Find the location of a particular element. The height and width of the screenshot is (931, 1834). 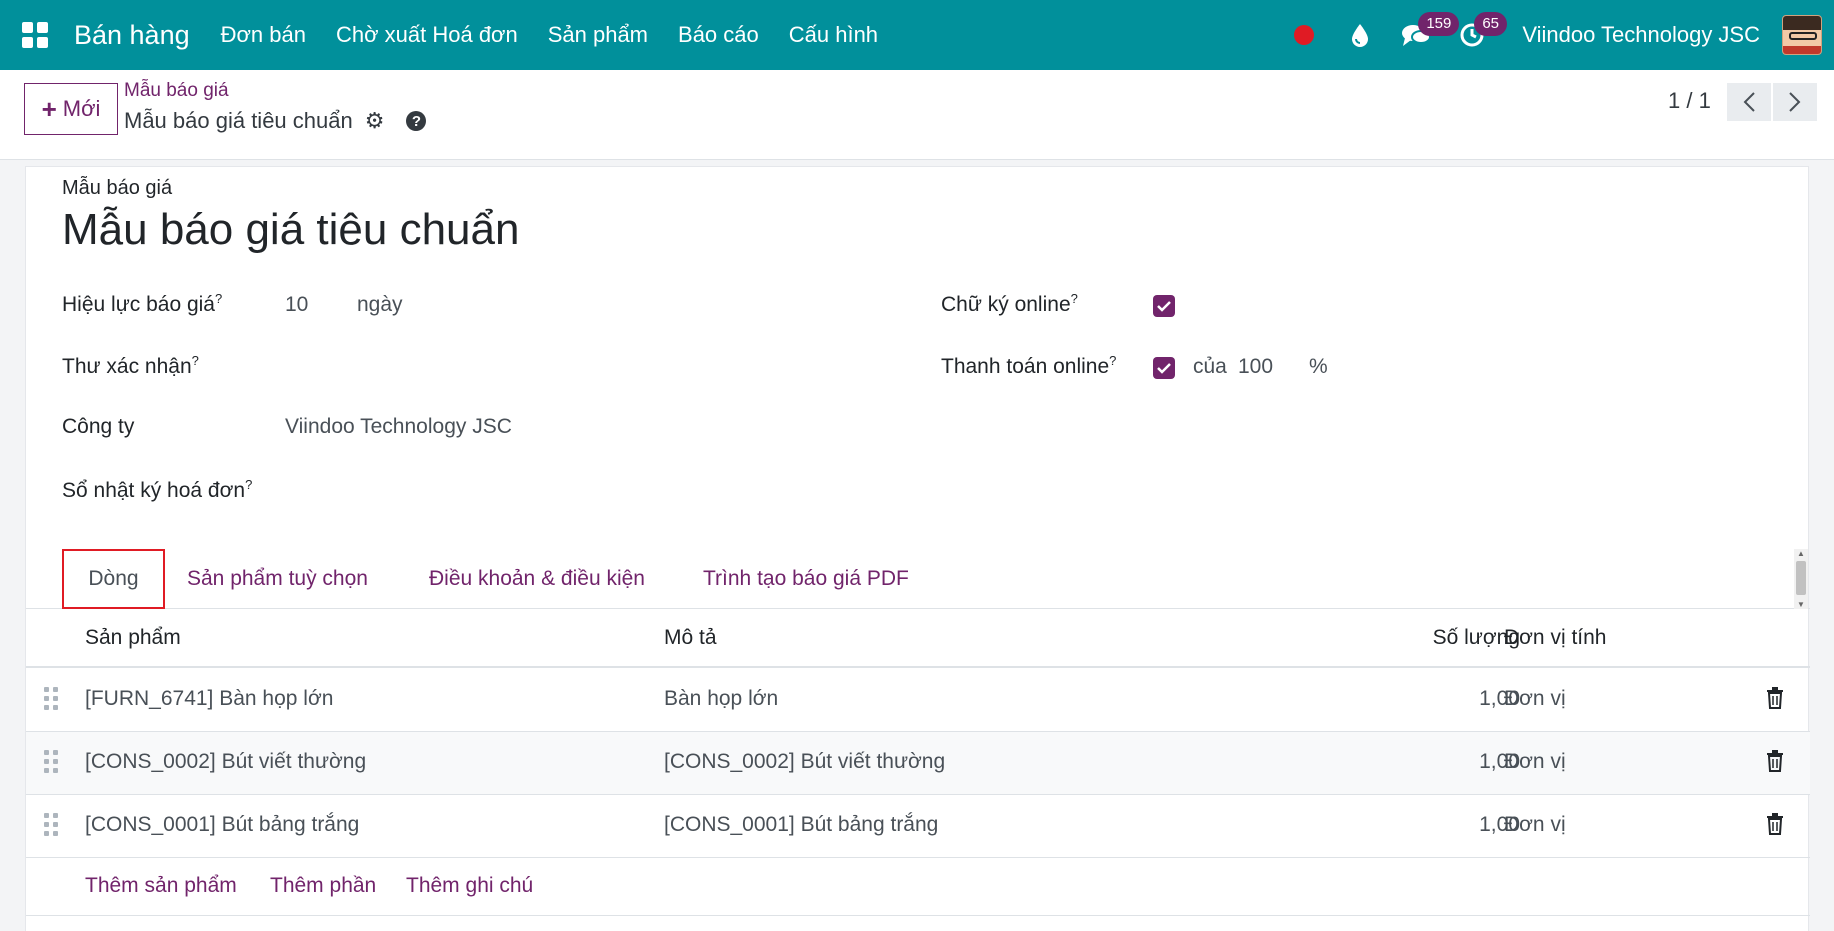

droplet-icon is located at coordinates (1360, 35).